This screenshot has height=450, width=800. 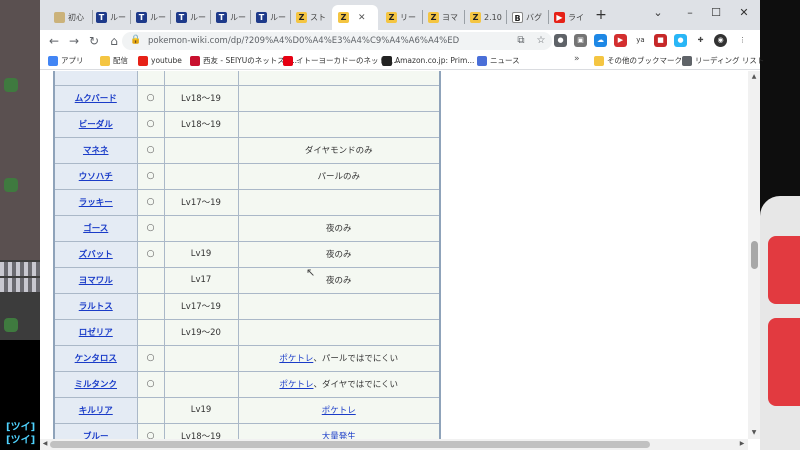 I want to click on bookmark-item: アプリ, so click(x=66, y=61).